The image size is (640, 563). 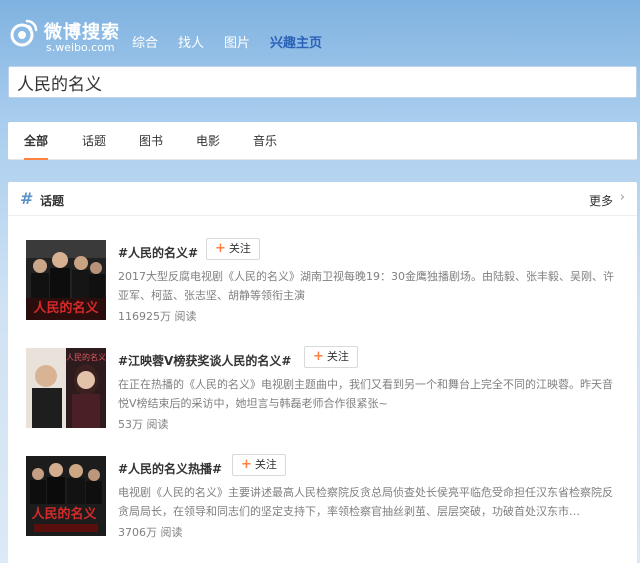 I want to click on portrait-poster-icon: 人民的名义, so click(x=66, y=388).